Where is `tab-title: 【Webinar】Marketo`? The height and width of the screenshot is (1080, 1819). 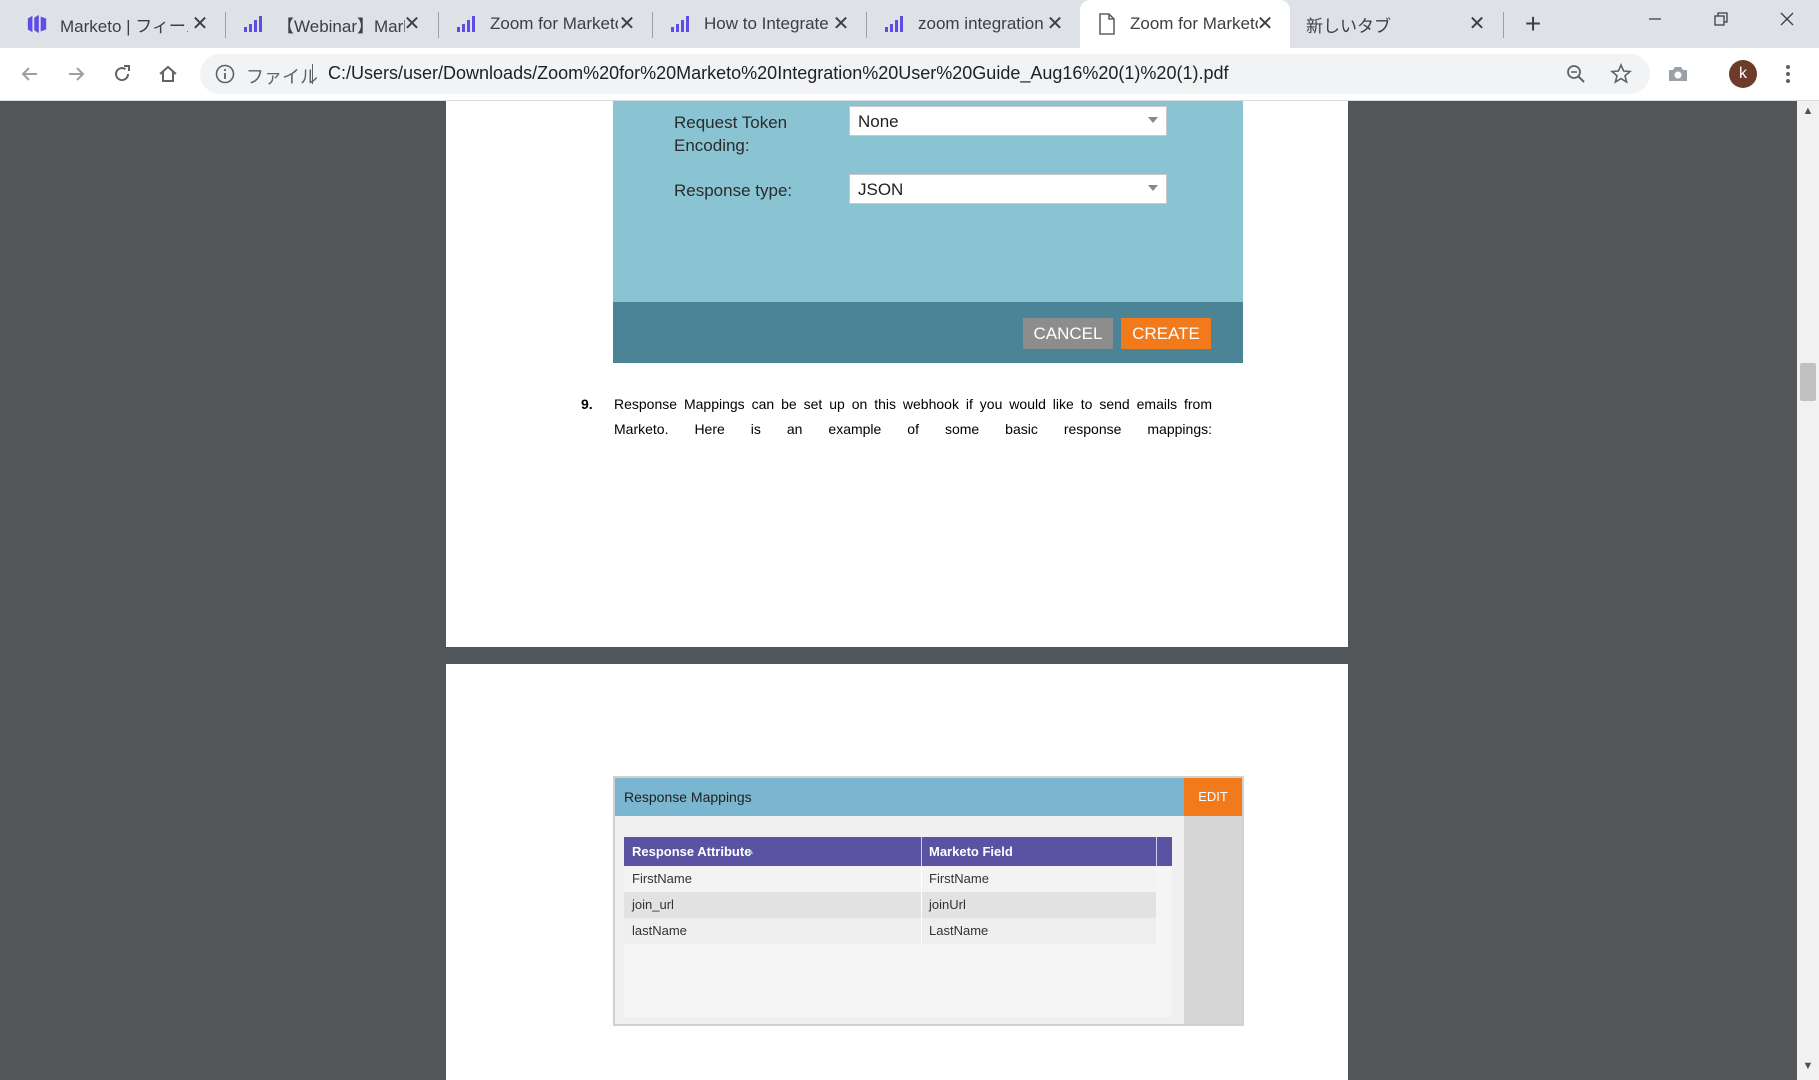 tab-title: 【Webinar】Marketo is located at coordinates (341, 26).